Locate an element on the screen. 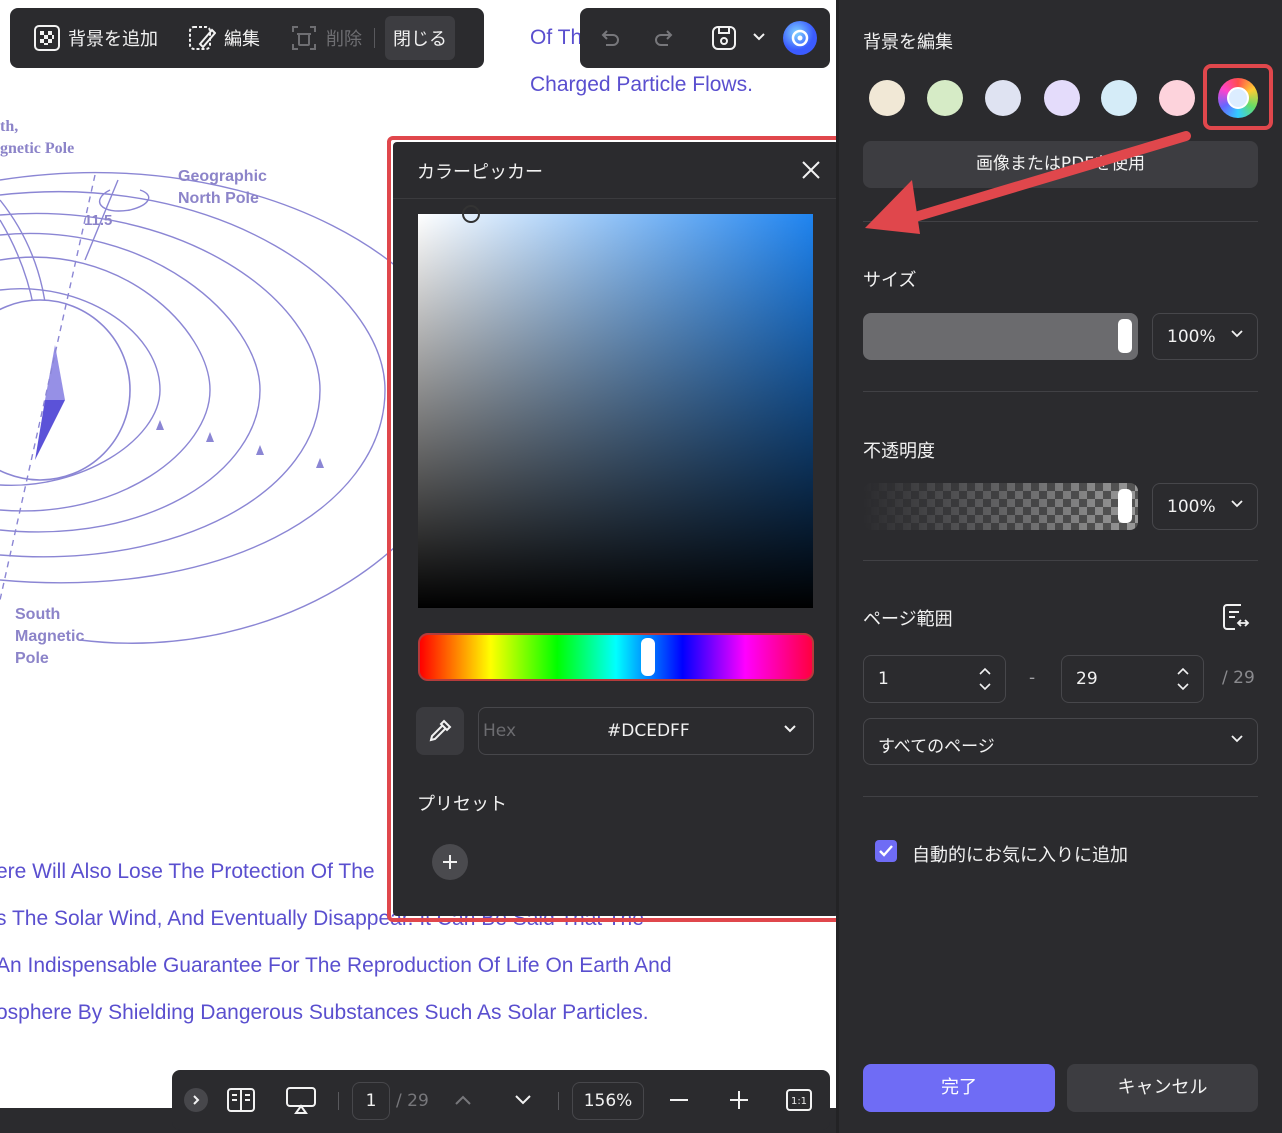  page-range-settings-icon is located at coordinates (1236, 617).